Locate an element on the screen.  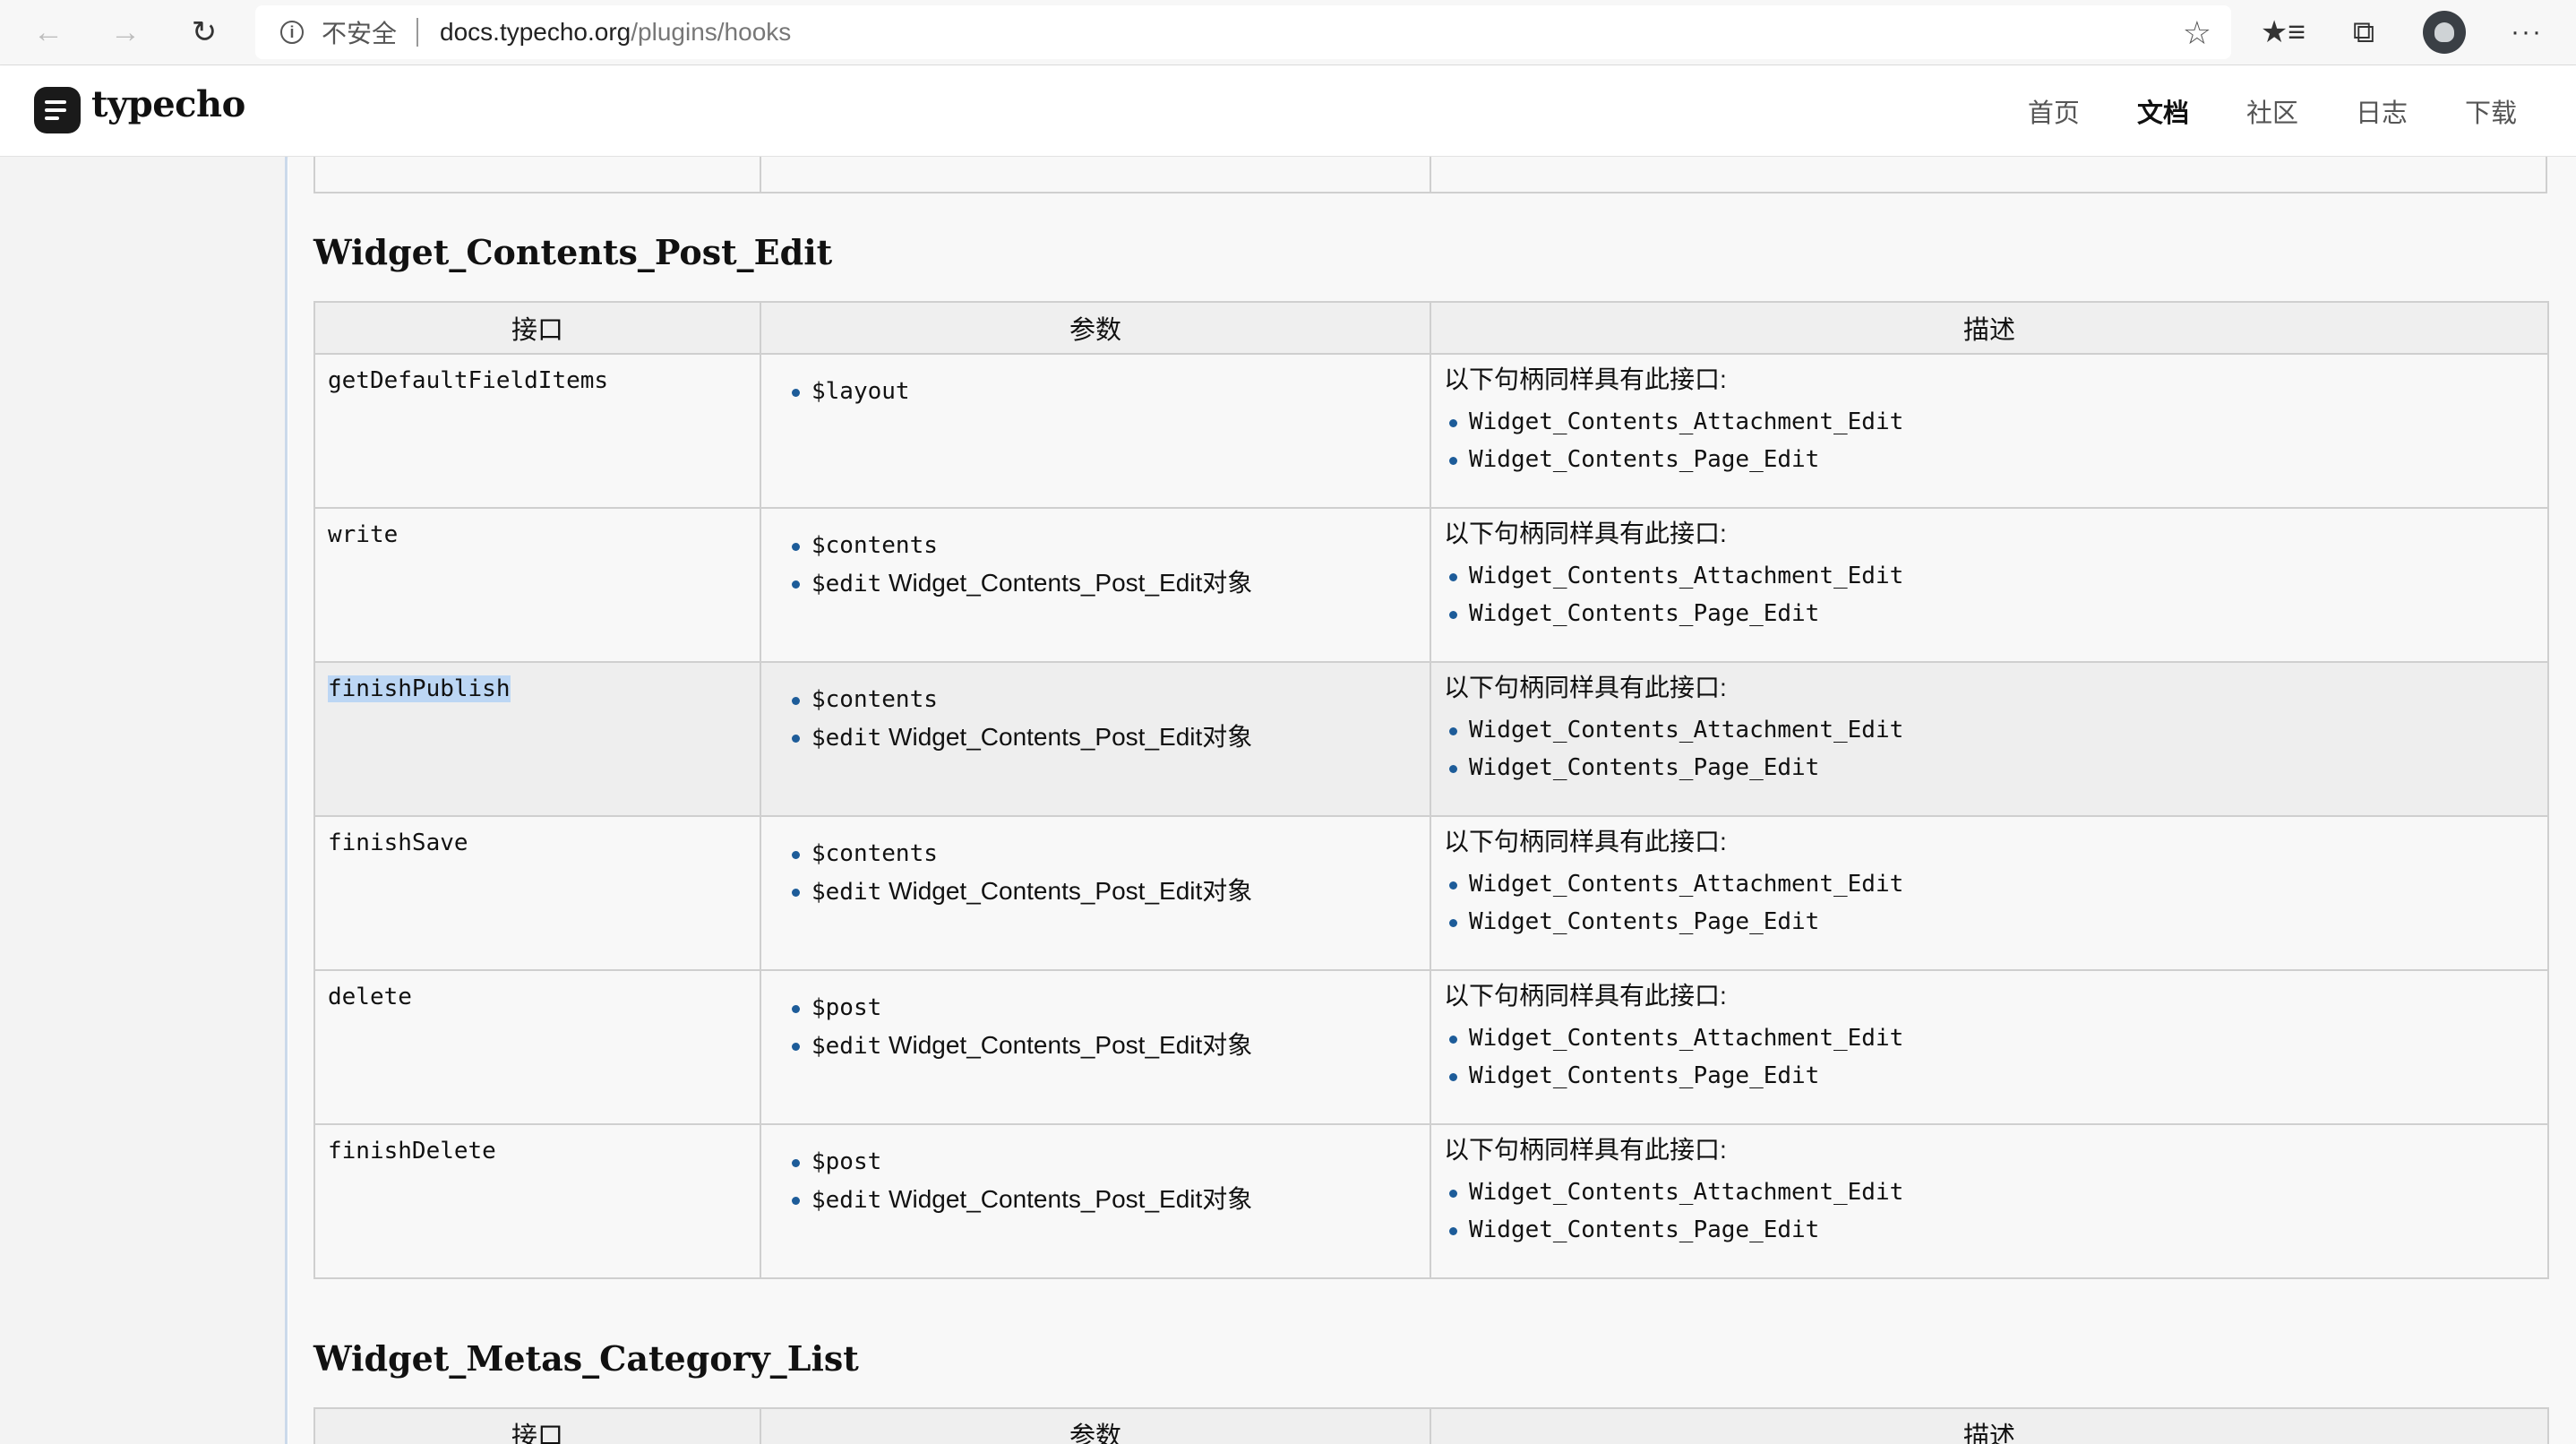
hook-cell: write is located at coordinates (537, 585).